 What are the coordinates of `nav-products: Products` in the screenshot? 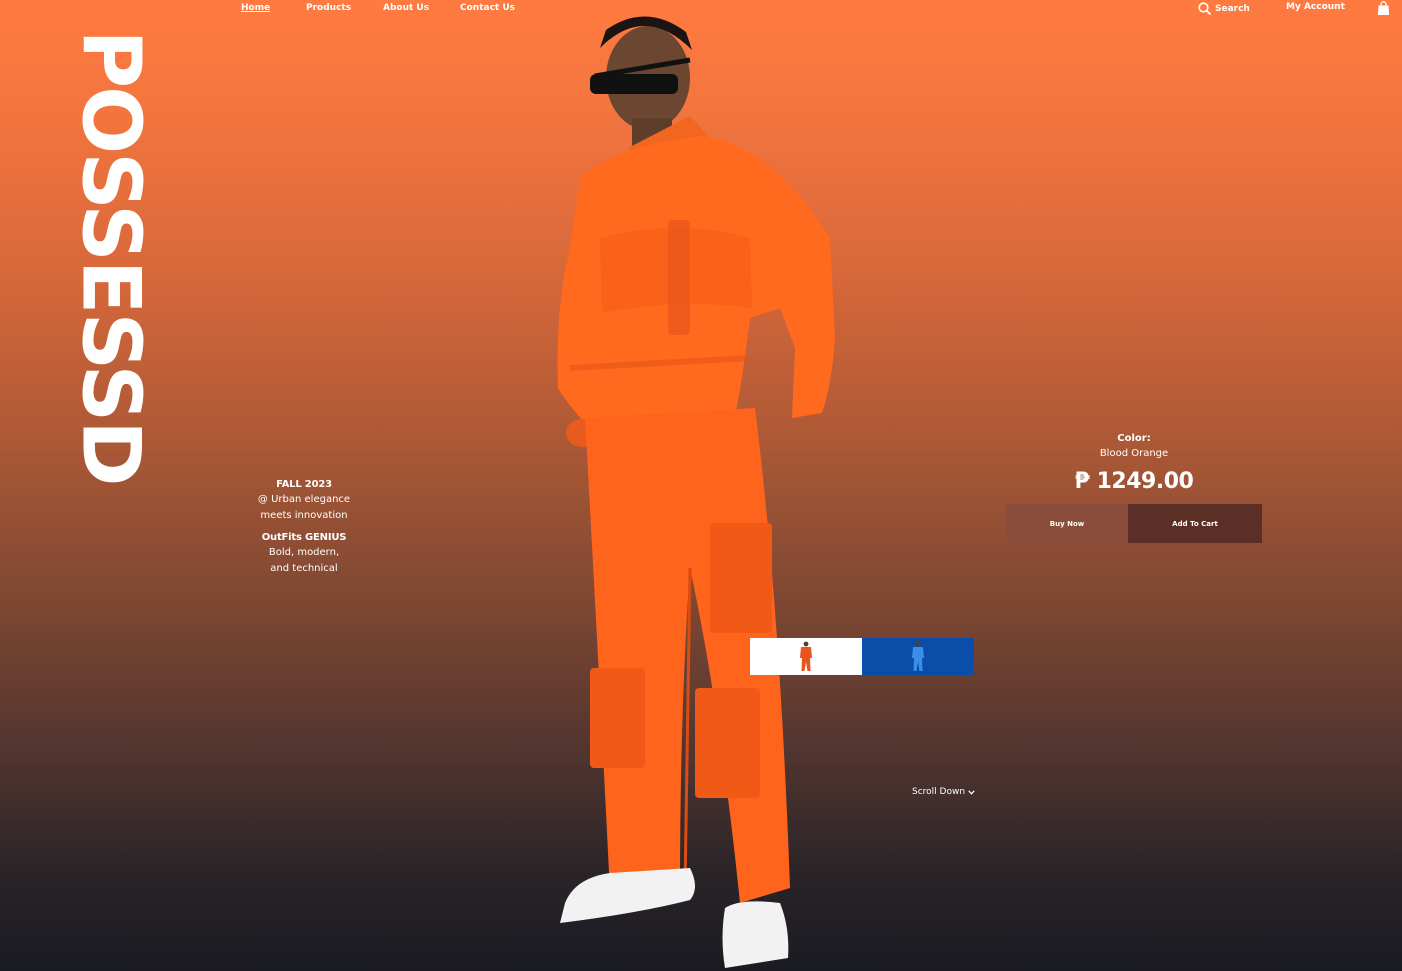 It's located at (328, 8).